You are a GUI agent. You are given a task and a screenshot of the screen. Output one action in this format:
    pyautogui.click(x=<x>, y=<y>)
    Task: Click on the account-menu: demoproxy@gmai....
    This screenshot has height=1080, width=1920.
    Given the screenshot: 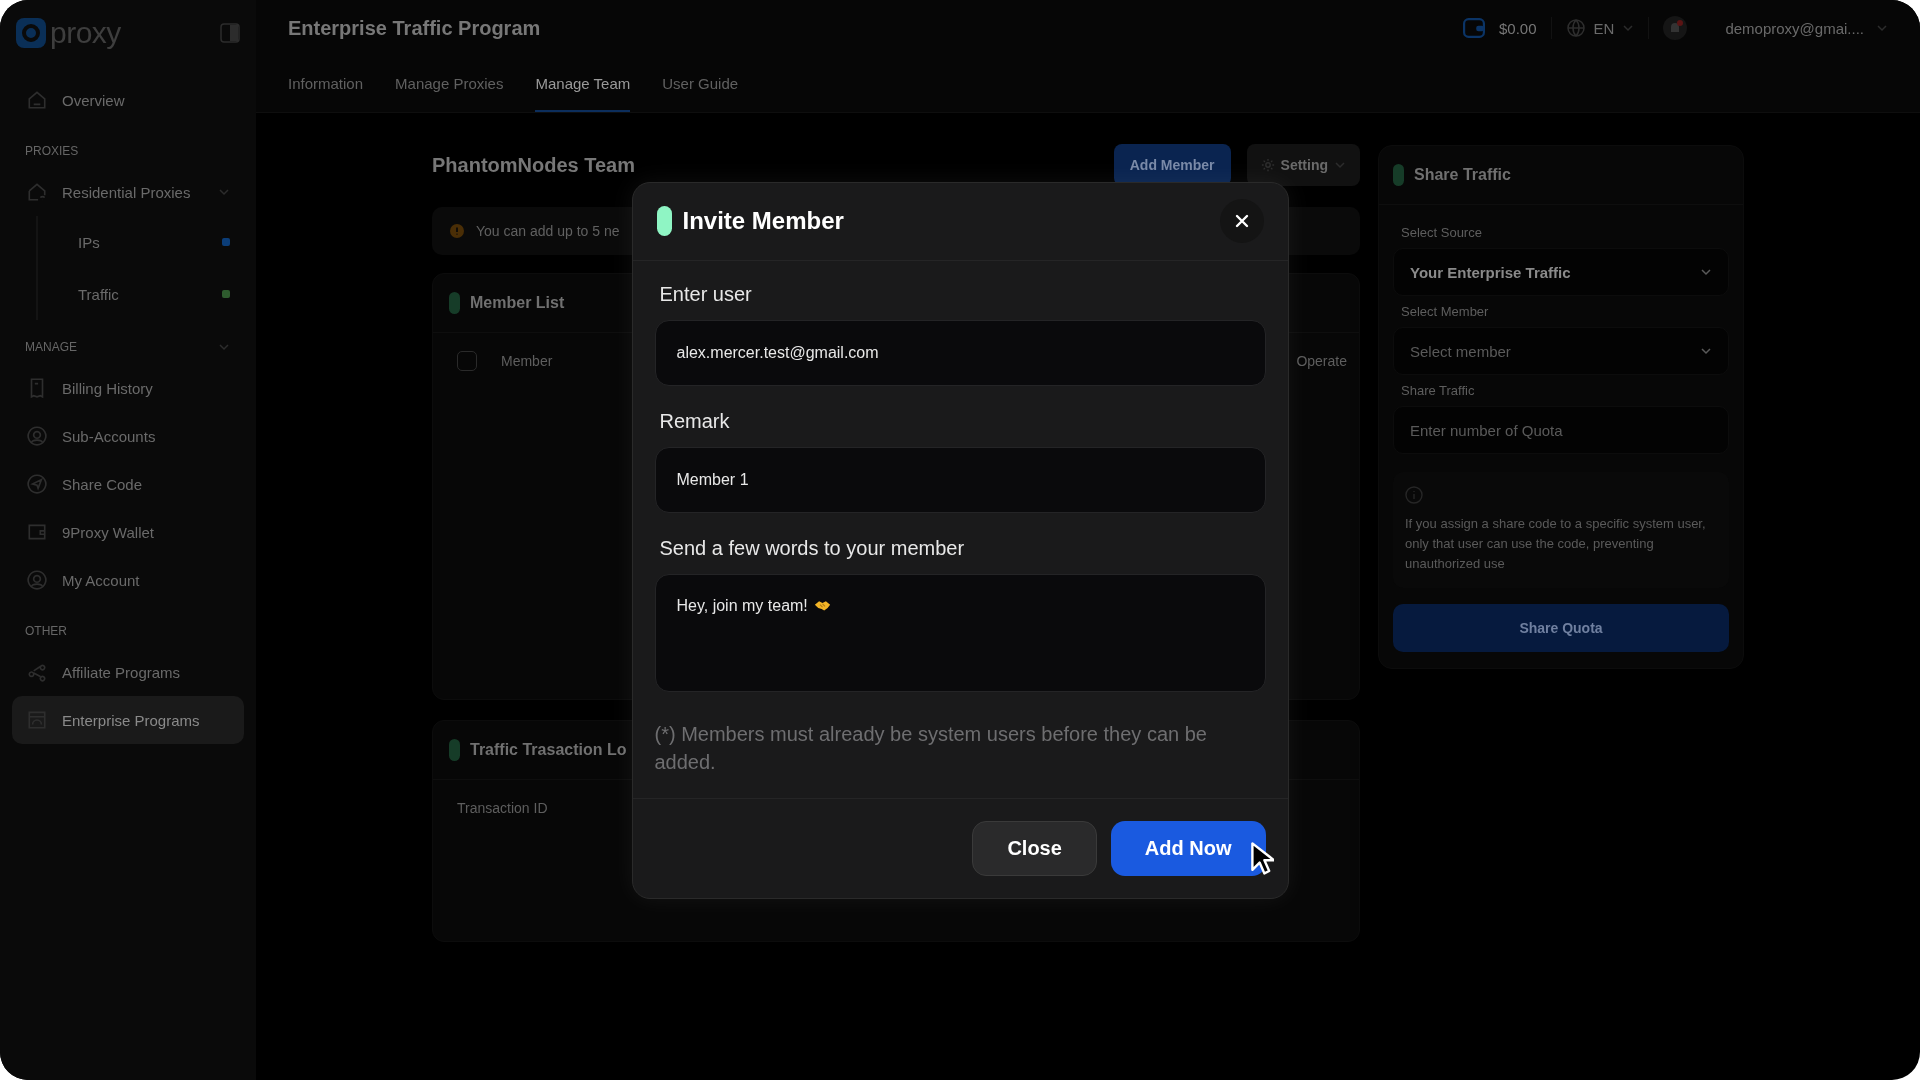 What is the action you would take?
    pyautogui.click(x=1806, y=28)
    